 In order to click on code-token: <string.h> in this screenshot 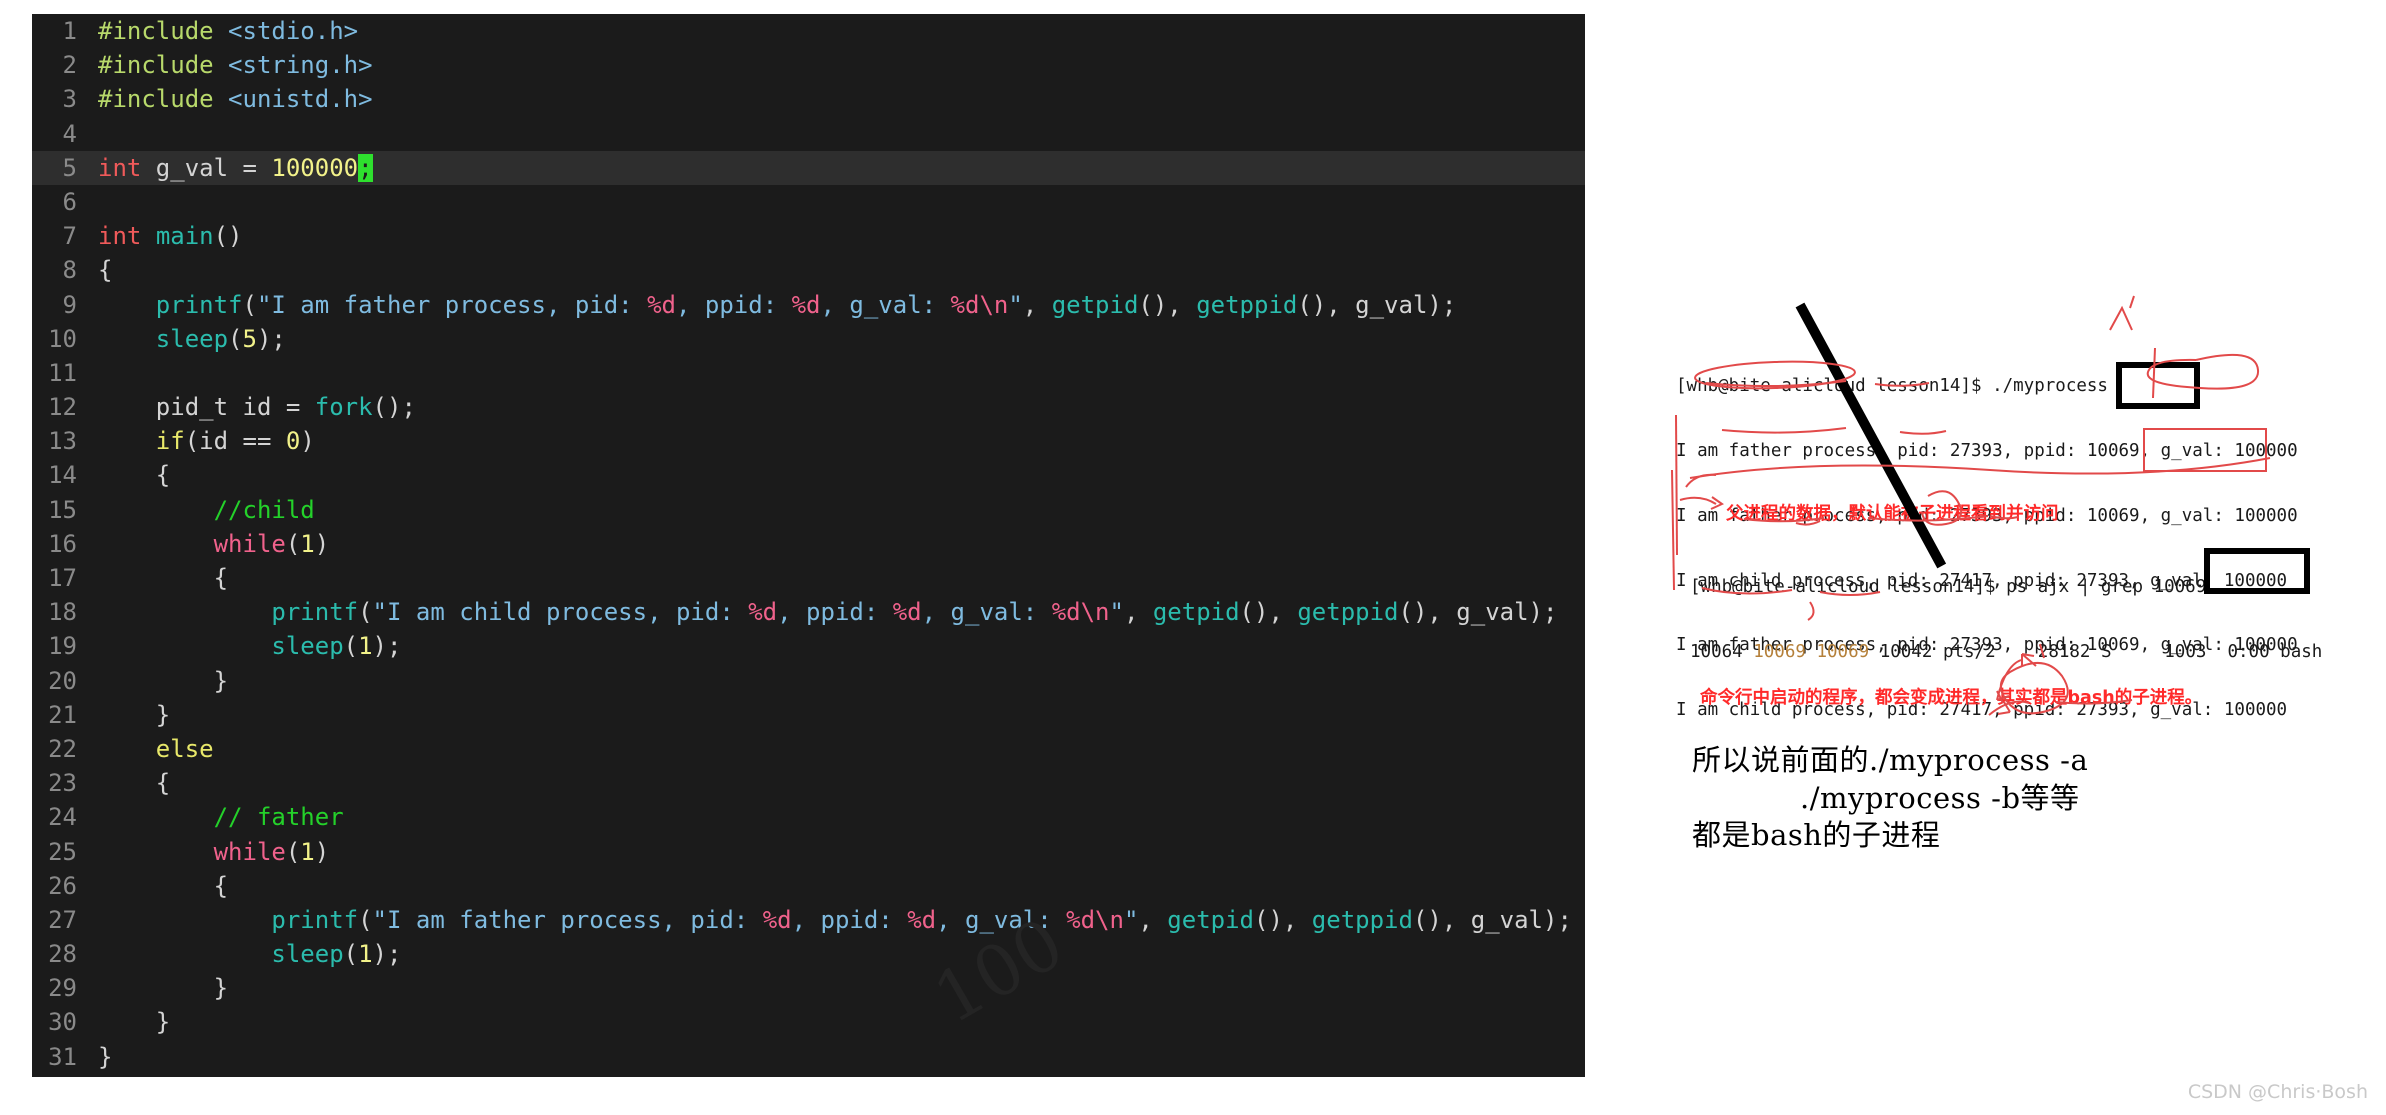, I will do `click(300, 65)`.